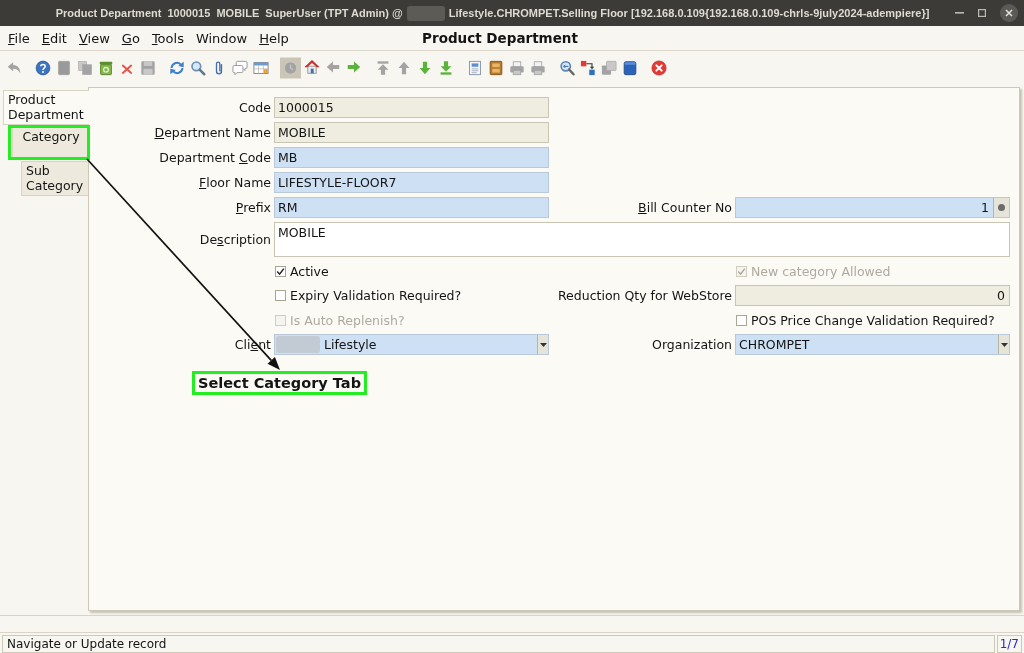 The height and width of the screenshot is (653, 1024). I want to click on field-label: Organization, so click(692, 344).